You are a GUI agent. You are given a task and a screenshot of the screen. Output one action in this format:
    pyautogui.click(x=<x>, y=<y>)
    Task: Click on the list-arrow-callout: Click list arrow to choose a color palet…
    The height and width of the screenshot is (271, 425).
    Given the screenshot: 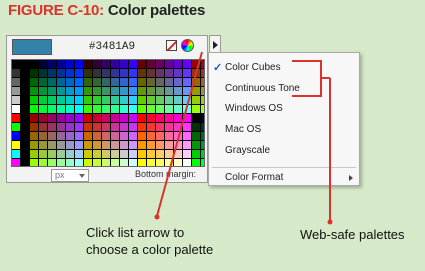 What is the action you would take?
    pyautogui.click(x=149, y=241)
    